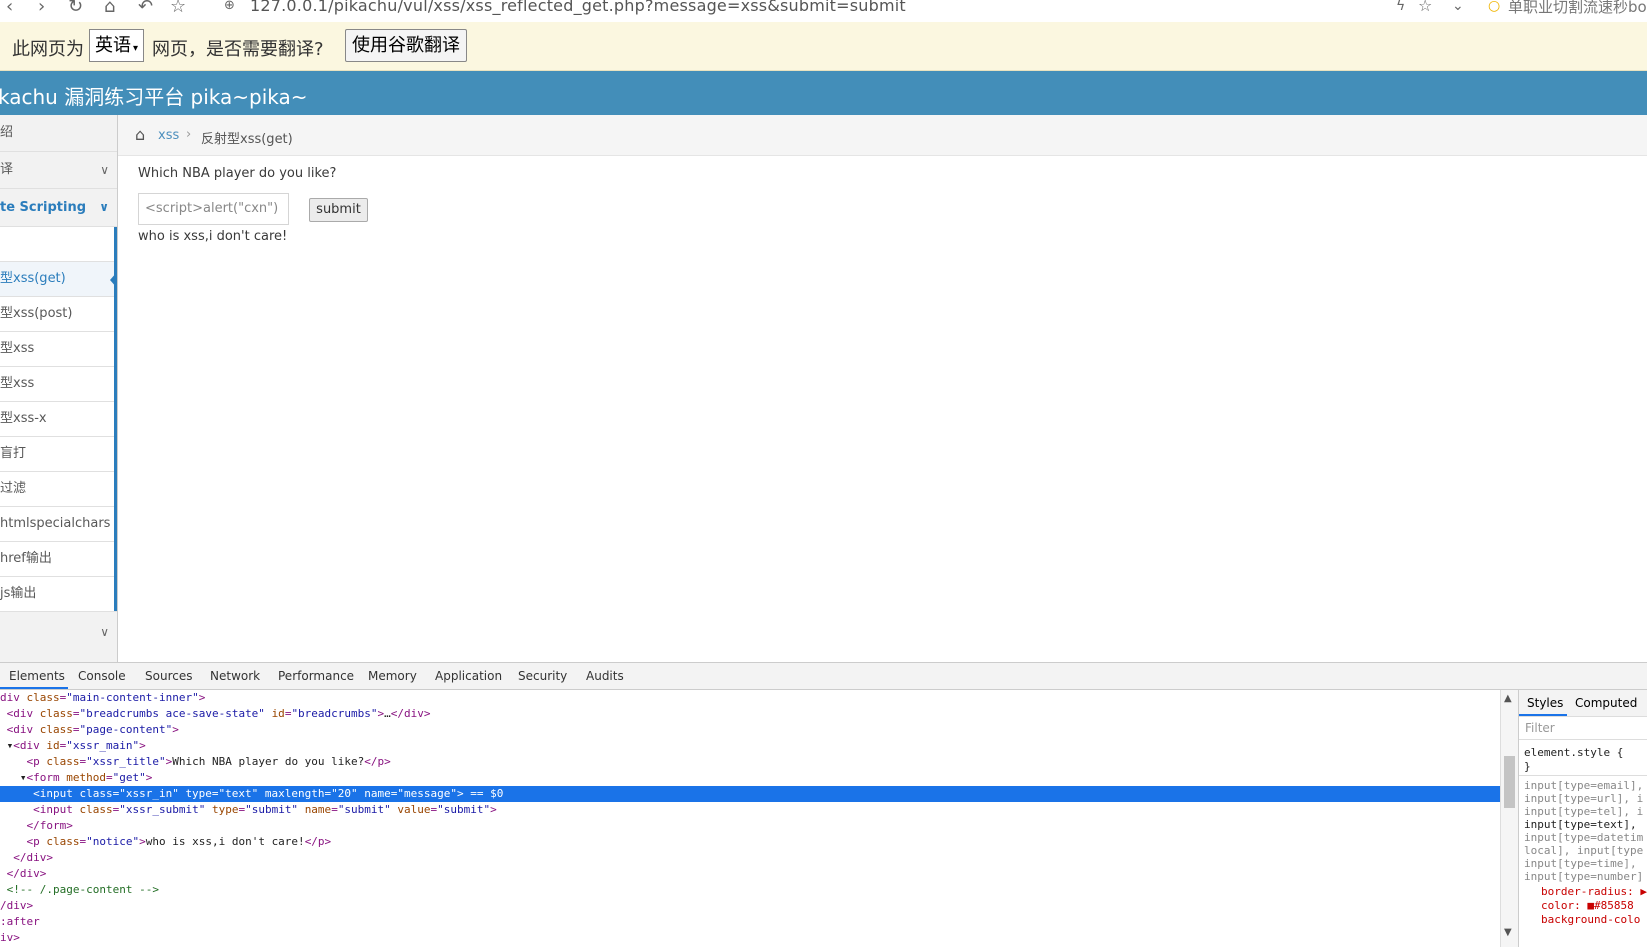 The width and height of the screenshot is (1647, 947). Describe the element at coordinates (229, 6) in the screenshot. I see `site-info-icon: ⊕` at that location.